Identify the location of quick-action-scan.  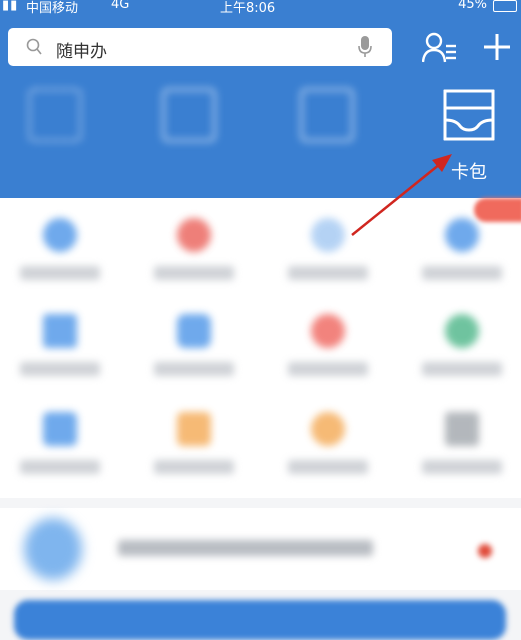
(55, 143).